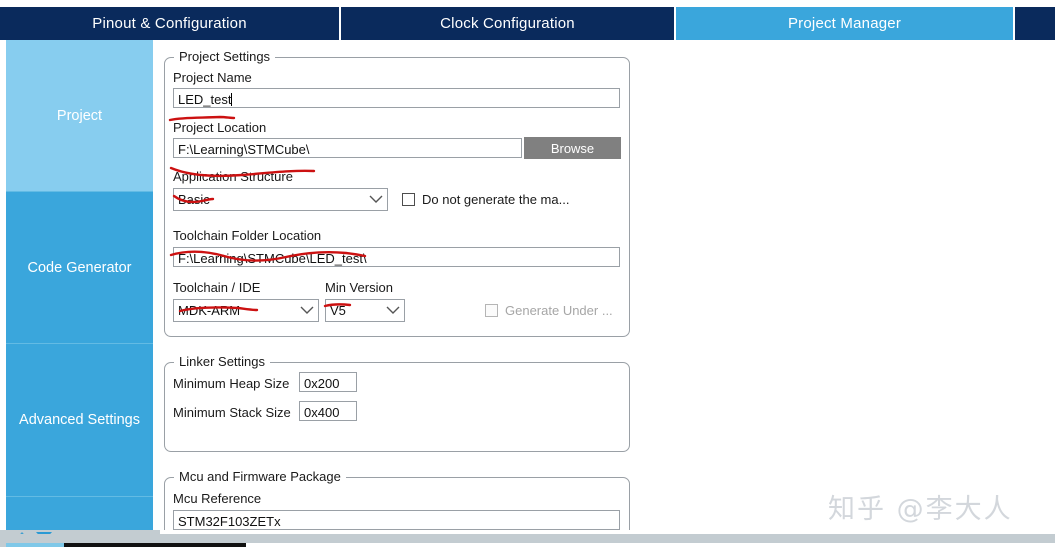  What do you see at coordinates (920, 509) in the screenshot?
I see `watermark: 知乎 @李大人` at bounding box center [920, 509].